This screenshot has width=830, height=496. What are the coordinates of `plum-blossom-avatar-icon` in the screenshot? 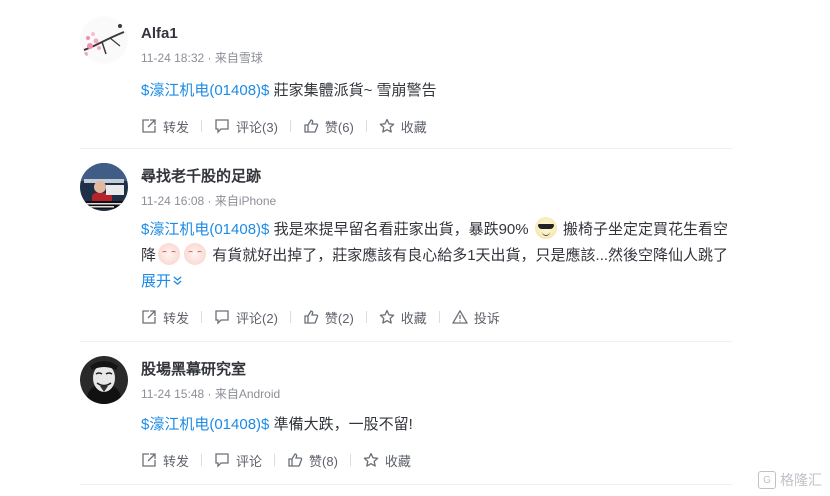 It's located at (104, 40).